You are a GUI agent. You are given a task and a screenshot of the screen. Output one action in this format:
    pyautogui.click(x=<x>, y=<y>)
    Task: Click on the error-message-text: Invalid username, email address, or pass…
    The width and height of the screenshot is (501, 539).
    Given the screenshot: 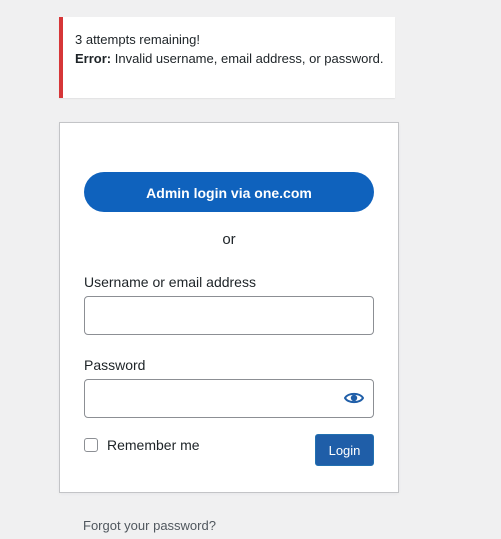 What is the action you would take?
    pyautogui.click(x=247, y=58)
    